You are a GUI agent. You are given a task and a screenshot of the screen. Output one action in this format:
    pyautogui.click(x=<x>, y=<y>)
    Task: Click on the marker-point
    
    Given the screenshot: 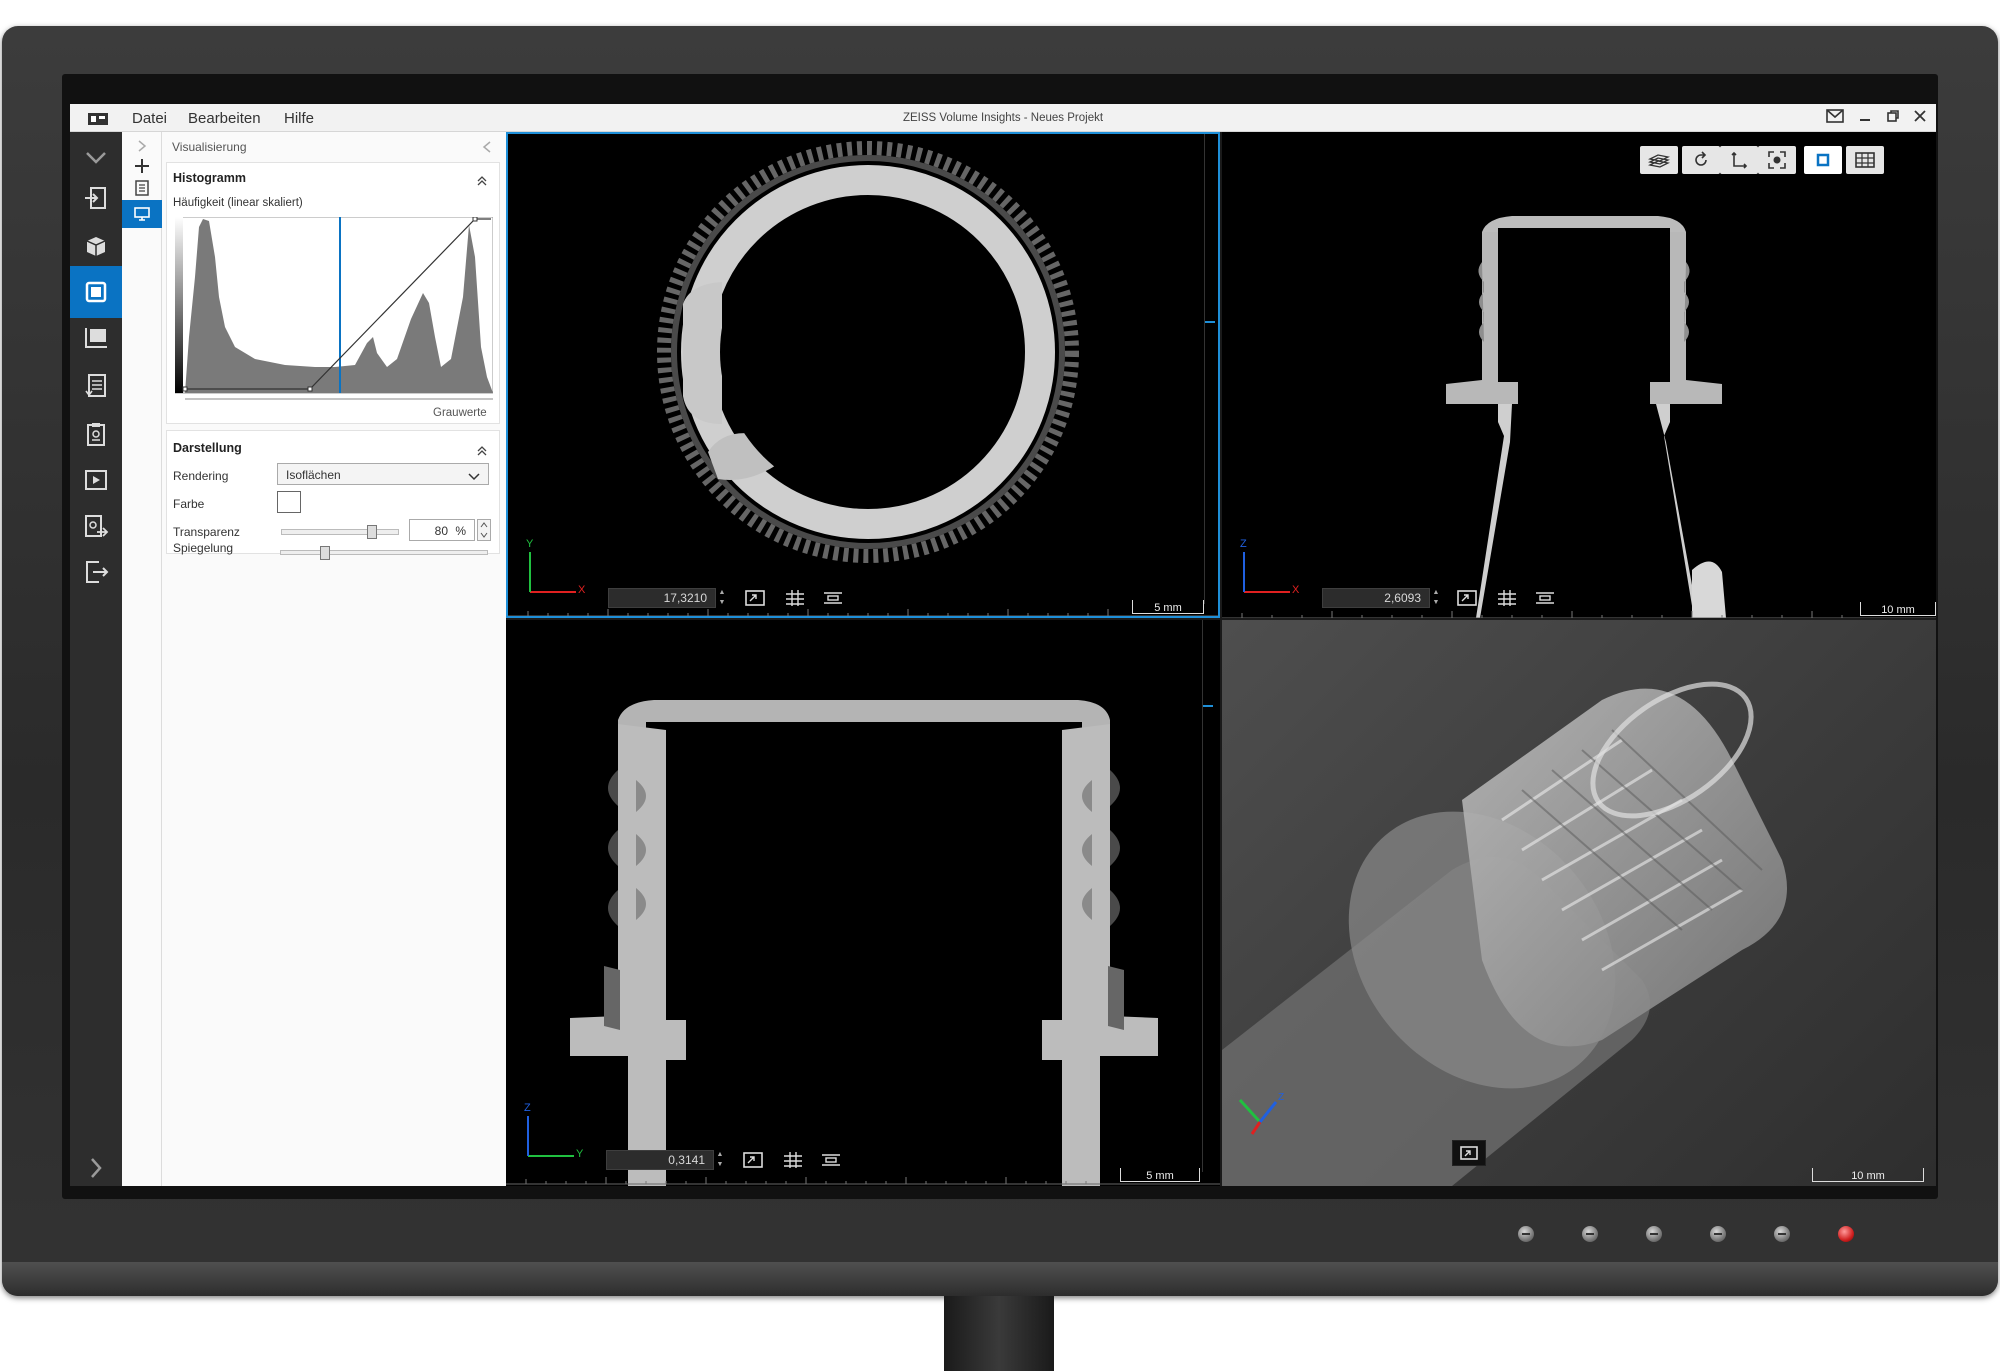 What is the action you would take?
    pyautogui.click(x=1663, y=223)
    